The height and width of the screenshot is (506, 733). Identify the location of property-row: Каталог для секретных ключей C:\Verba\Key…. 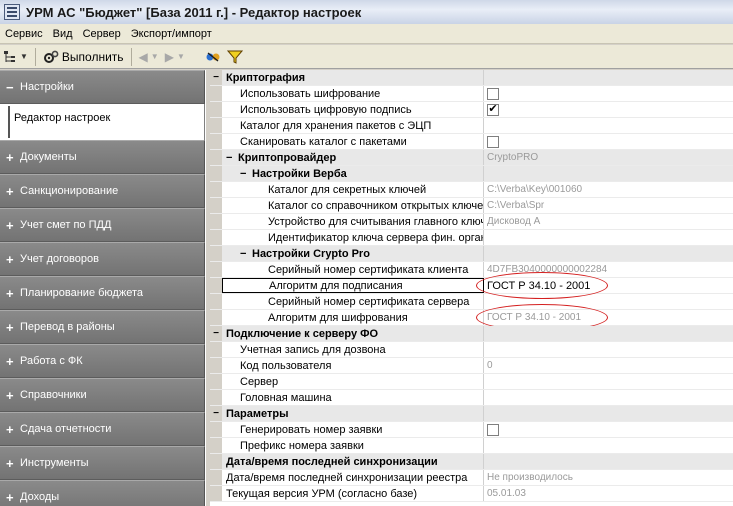
(471, 190).